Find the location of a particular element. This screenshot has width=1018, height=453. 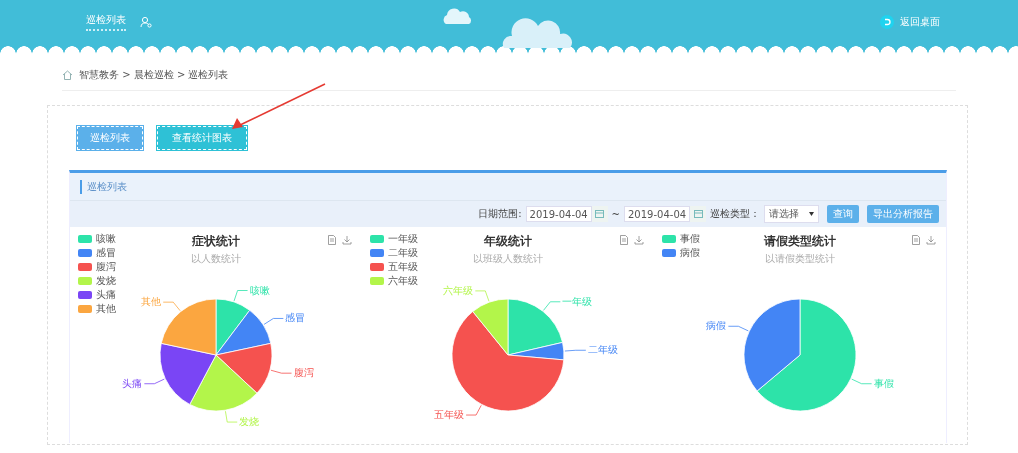

home-icon is located at coordinates (67, 75).